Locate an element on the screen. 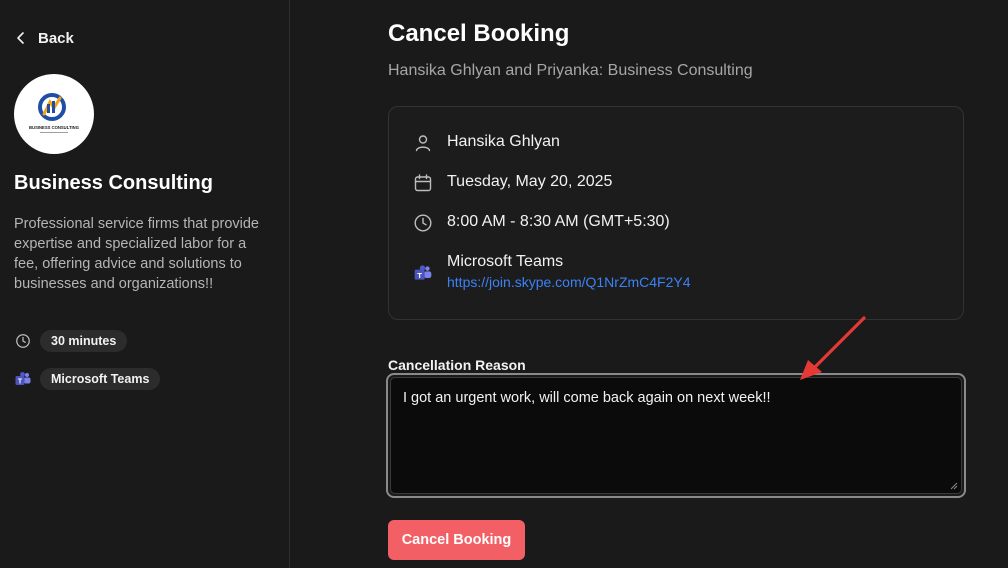 Image resolution: width=1008 pixels, height=568 pixels. attendee-row: Hansika Ghlyan is located at coordinates (486, 143).